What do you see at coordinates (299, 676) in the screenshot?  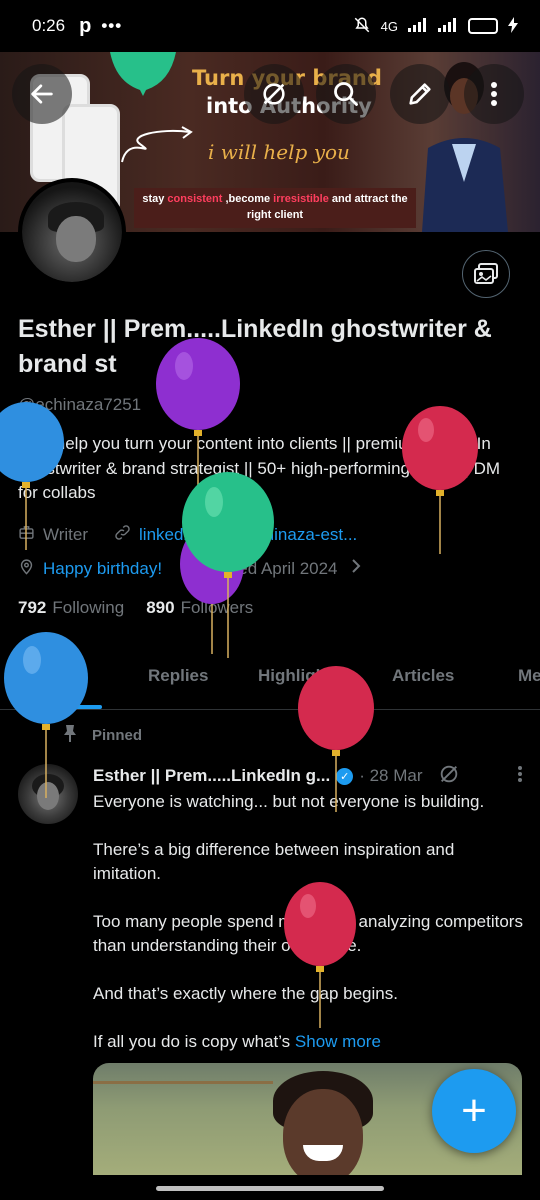 I see `tab-highlights: Highlights` at bounding box center [299, 676].